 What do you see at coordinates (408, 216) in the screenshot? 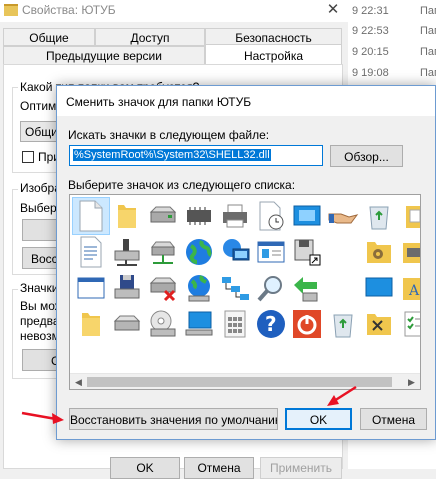
I see `folder-documents-icon` at bounding box center [408, 216].